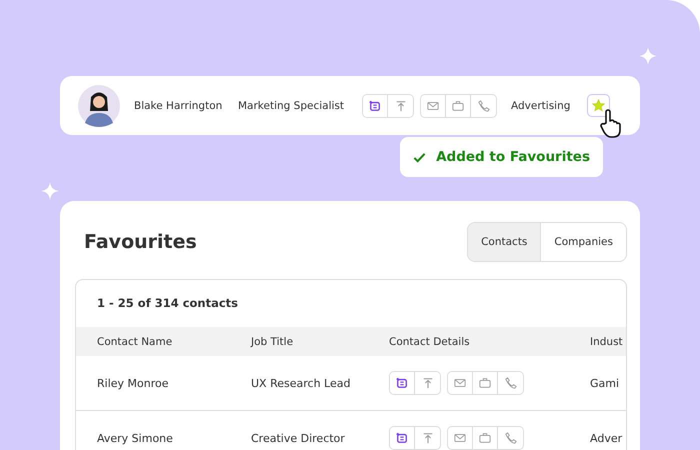  Describe the element at coordinates (272, 342) in the screenshot. I see `column-header: Job Title` at that location.